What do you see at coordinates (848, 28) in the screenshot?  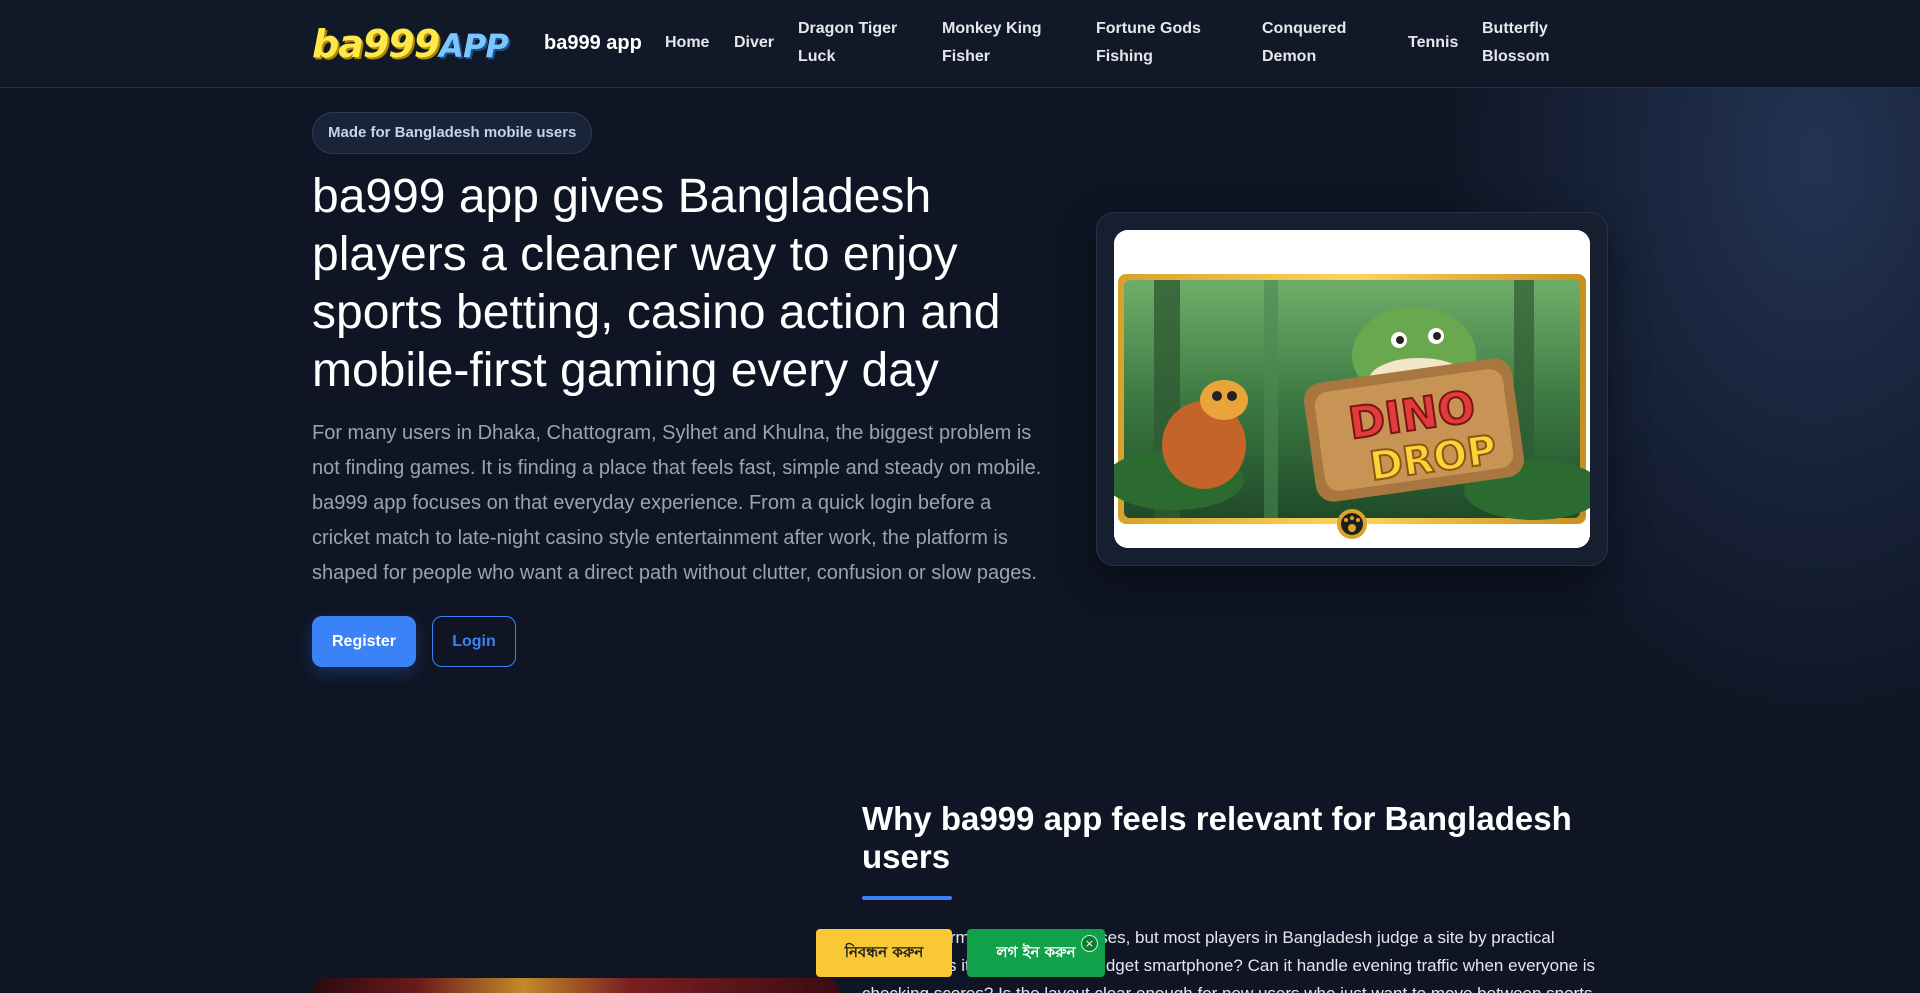 I see `nav-label: Dragon Tiger` at bounding box center [848, 28].